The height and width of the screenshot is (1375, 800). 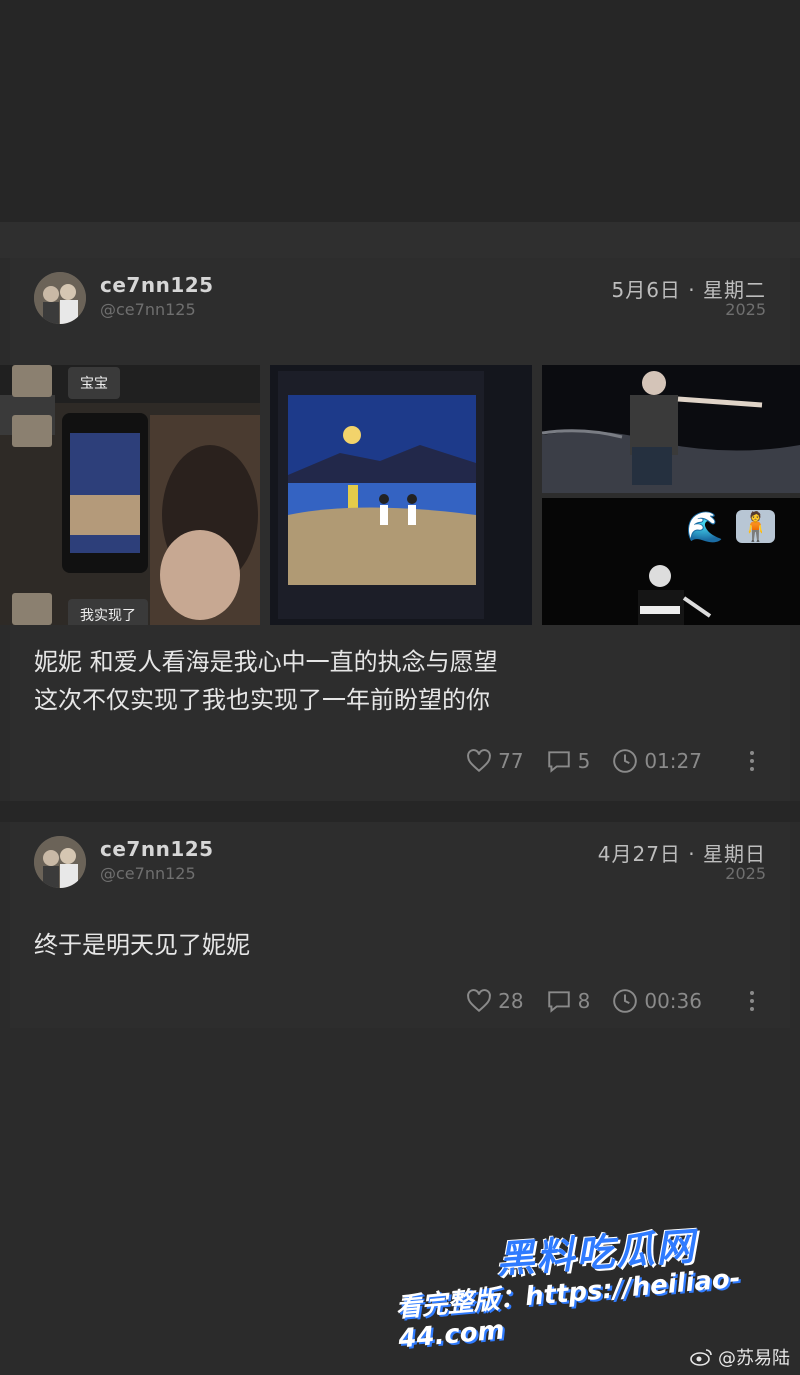 I want to click on post-caption: 终于是明天见了妮妮, so click(x=142, y=945).